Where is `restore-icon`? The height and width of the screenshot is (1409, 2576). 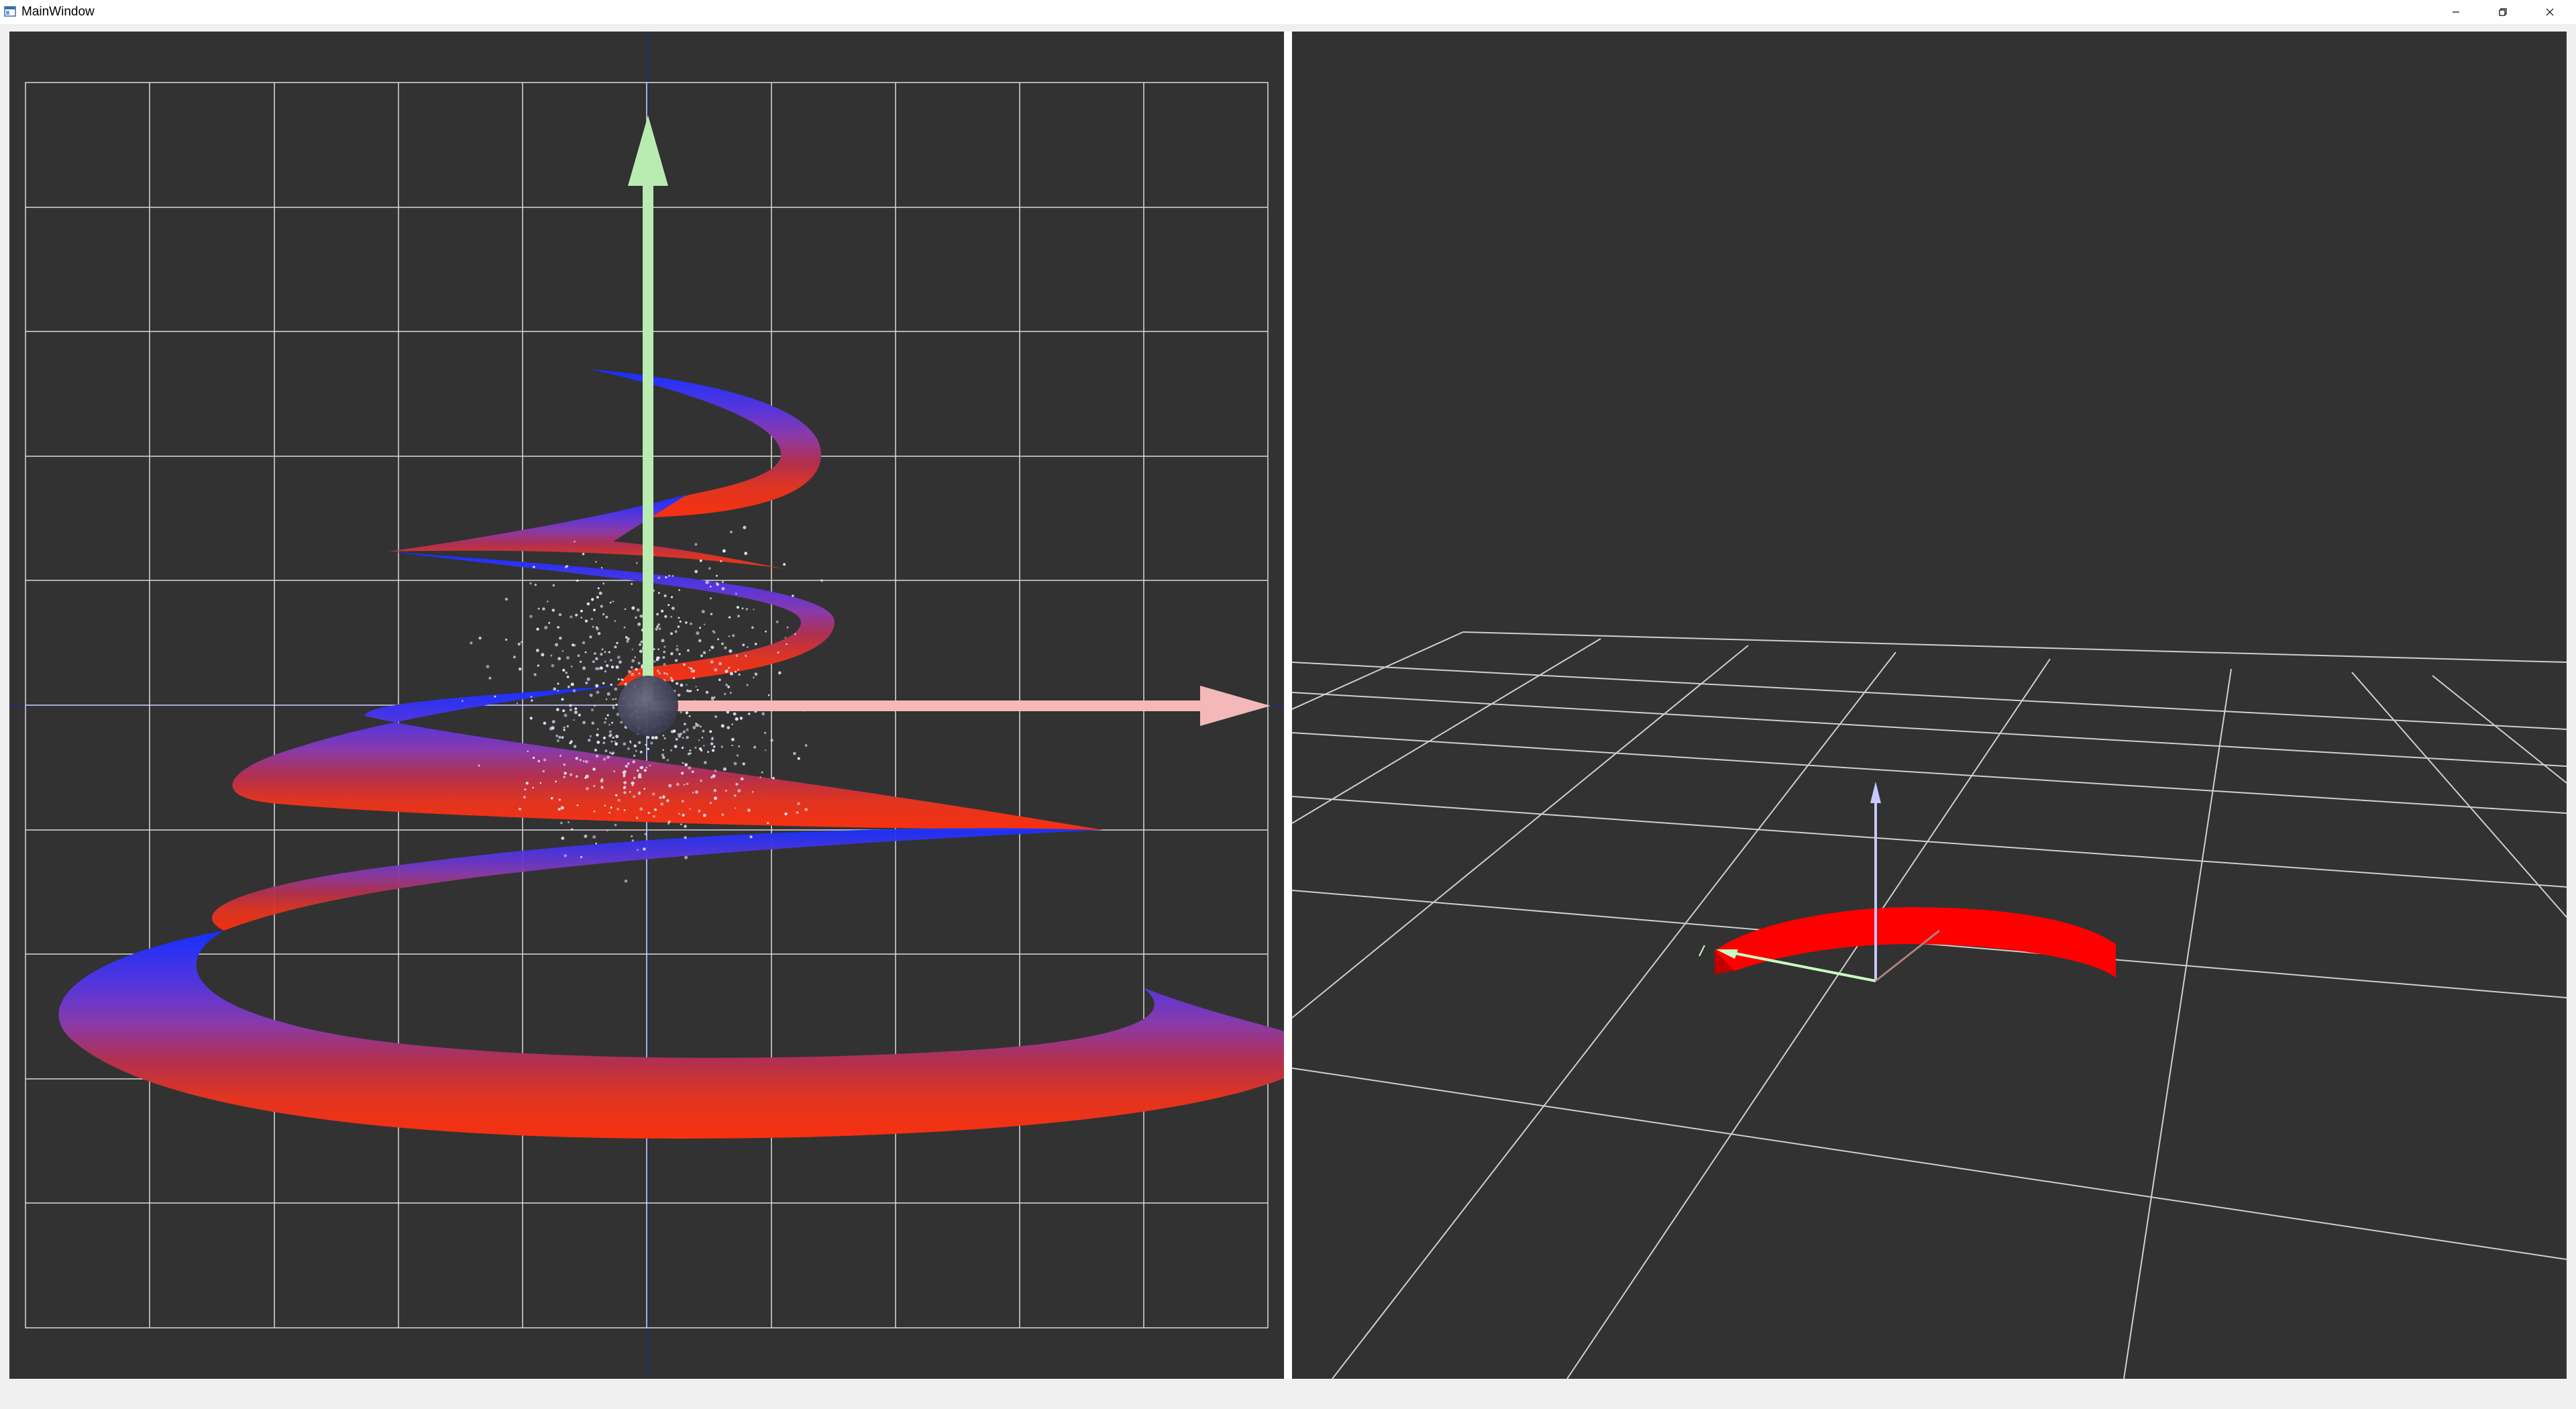 restore-icon is located at coordinates (2503, 12).